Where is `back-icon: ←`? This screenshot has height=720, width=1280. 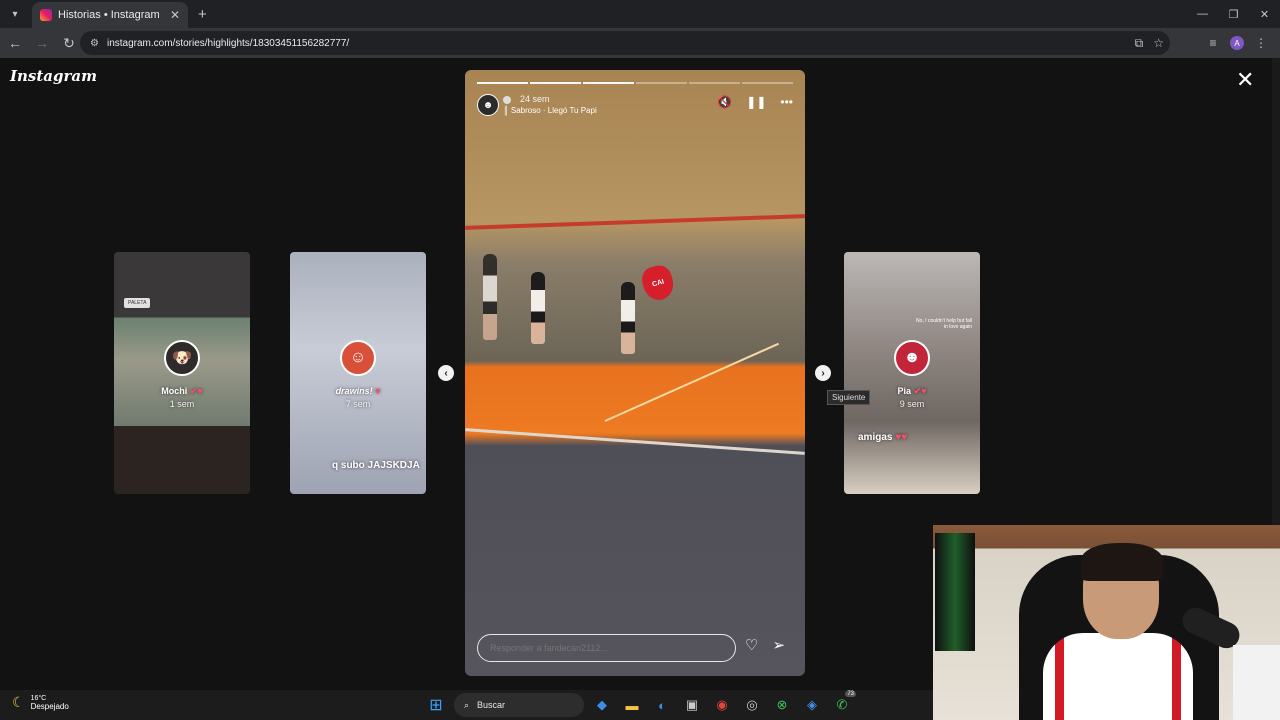
back-icon: ← is located at coordinates (15, 43).